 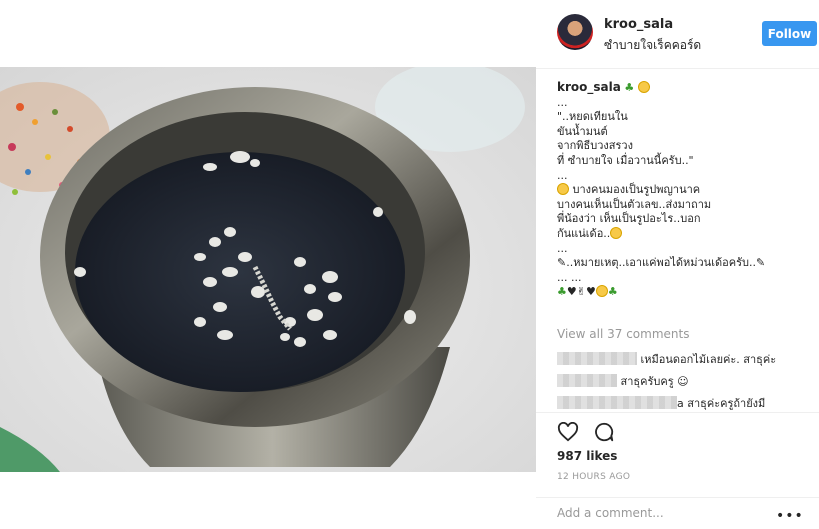 I want to click on username-tail: a, so click(x=680, y=403).